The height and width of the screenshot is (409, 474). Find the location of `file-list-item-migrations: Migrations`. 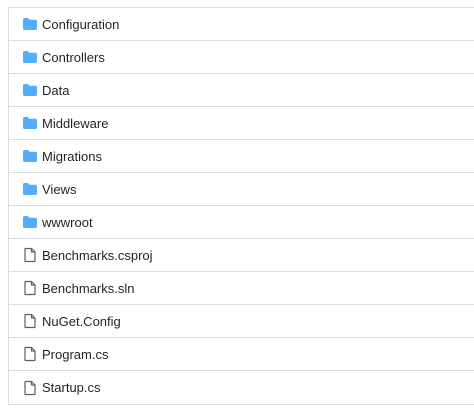

file-list-item-migrations: Migrations is located at coordinates (241, 156).